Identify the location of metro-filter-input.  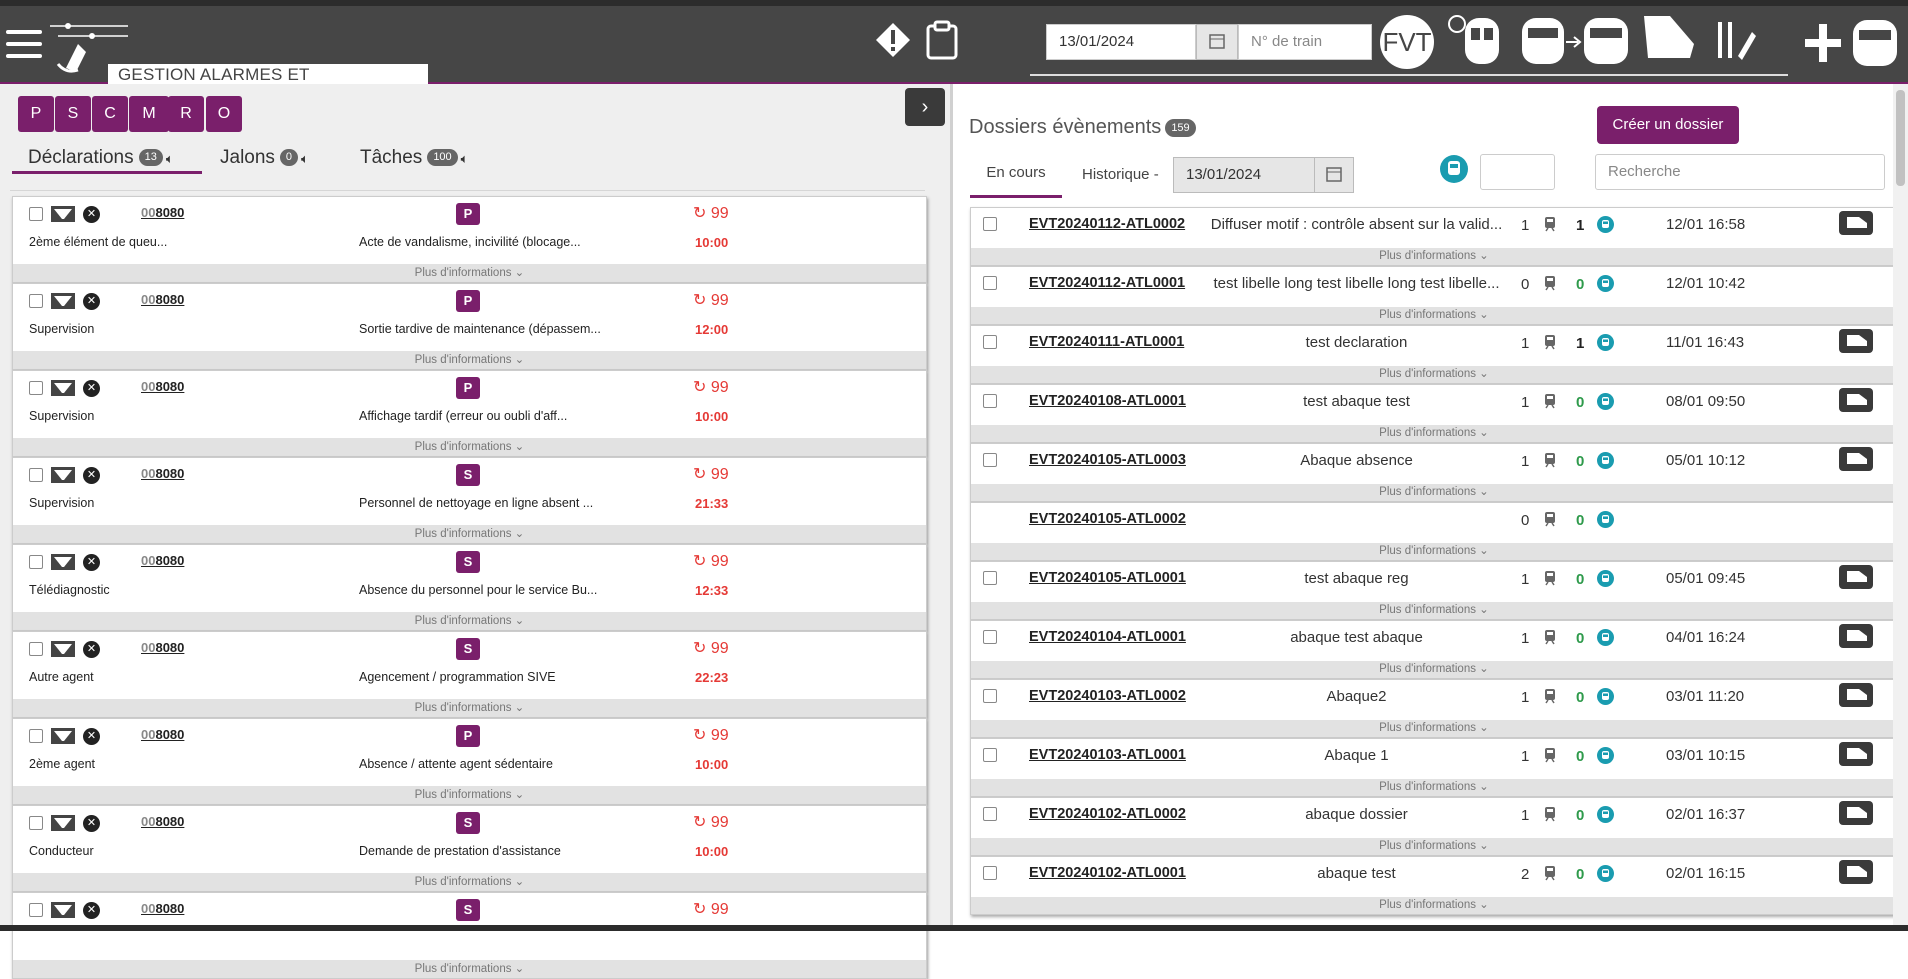
(1517, 172).